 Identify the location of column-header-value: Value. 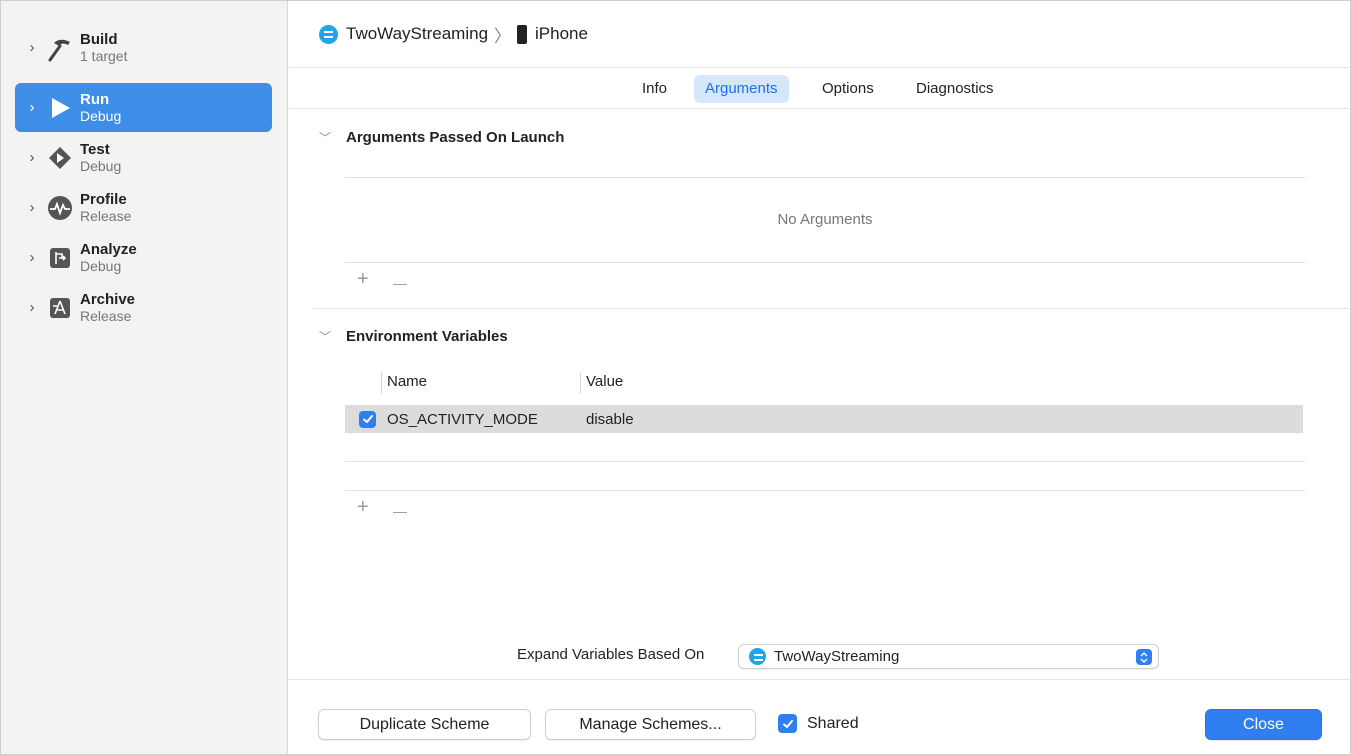
(604, 381).